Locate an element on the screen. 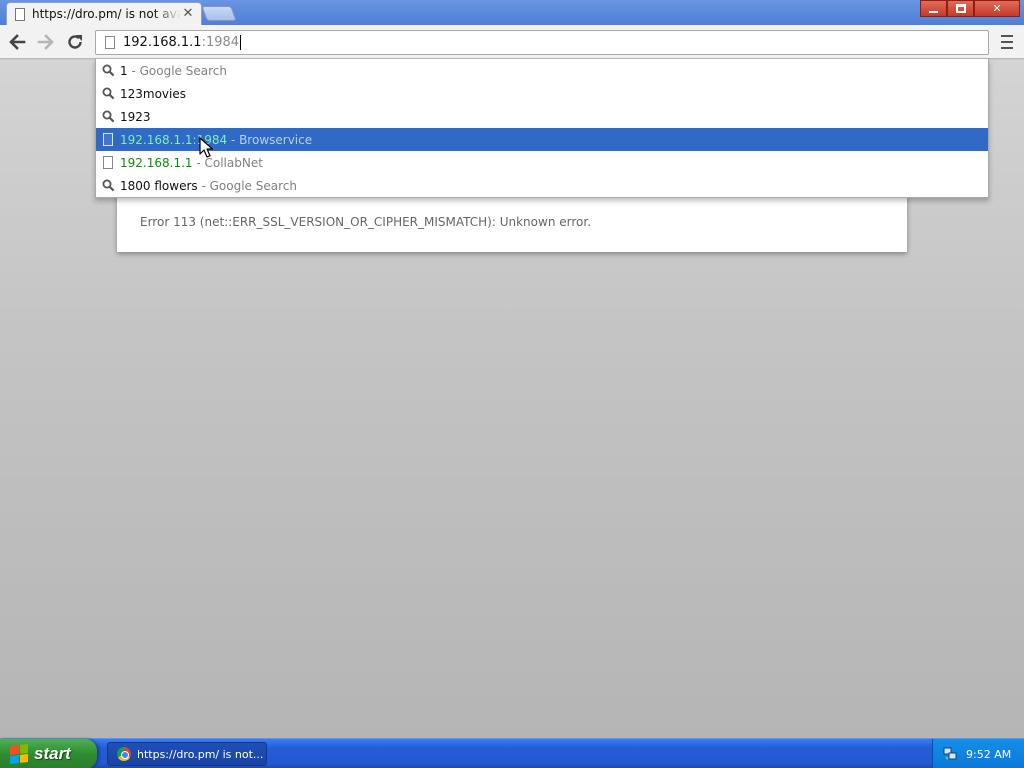 The height and width of the screenshot is (768, 1024). address-inline-completion: :1984 is located at coordinates (220, 42).